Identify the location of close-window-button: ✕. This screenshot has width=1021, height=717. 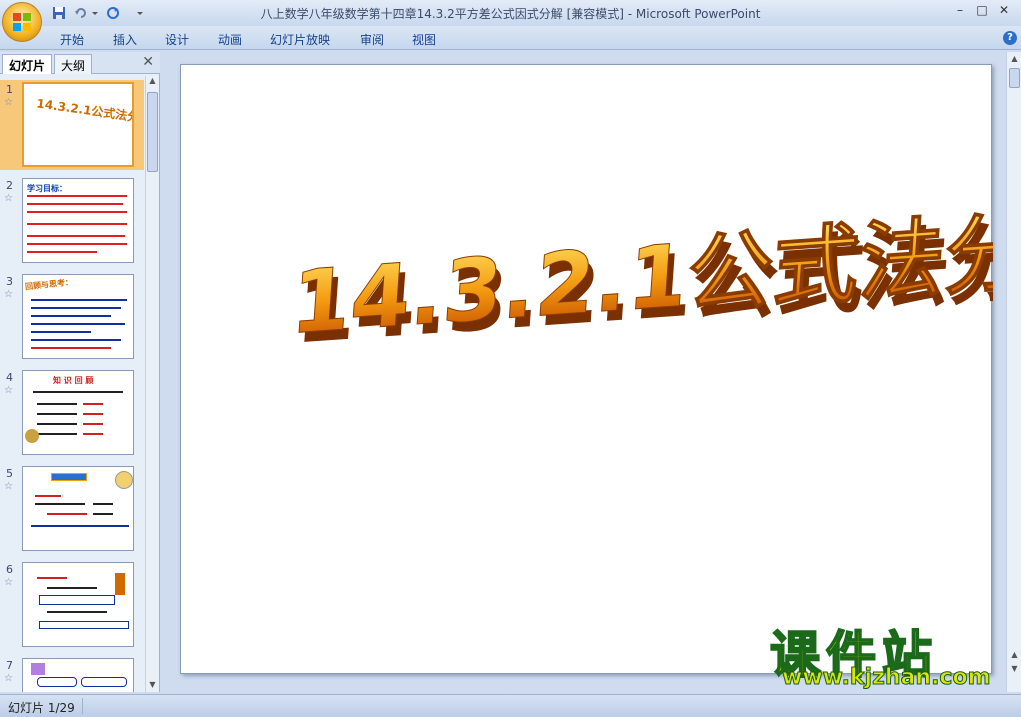
(1004, 10).